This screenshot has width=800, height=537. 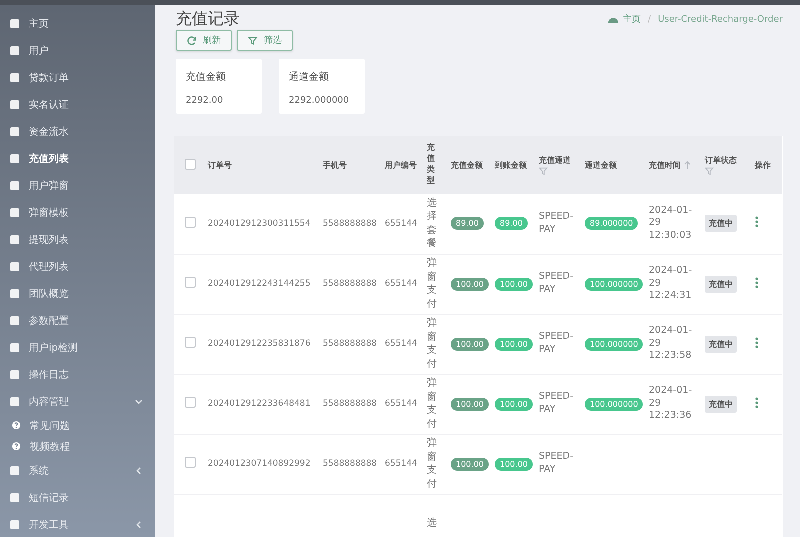 I want to click on dashboard-icon, so click(x=614, y=19).